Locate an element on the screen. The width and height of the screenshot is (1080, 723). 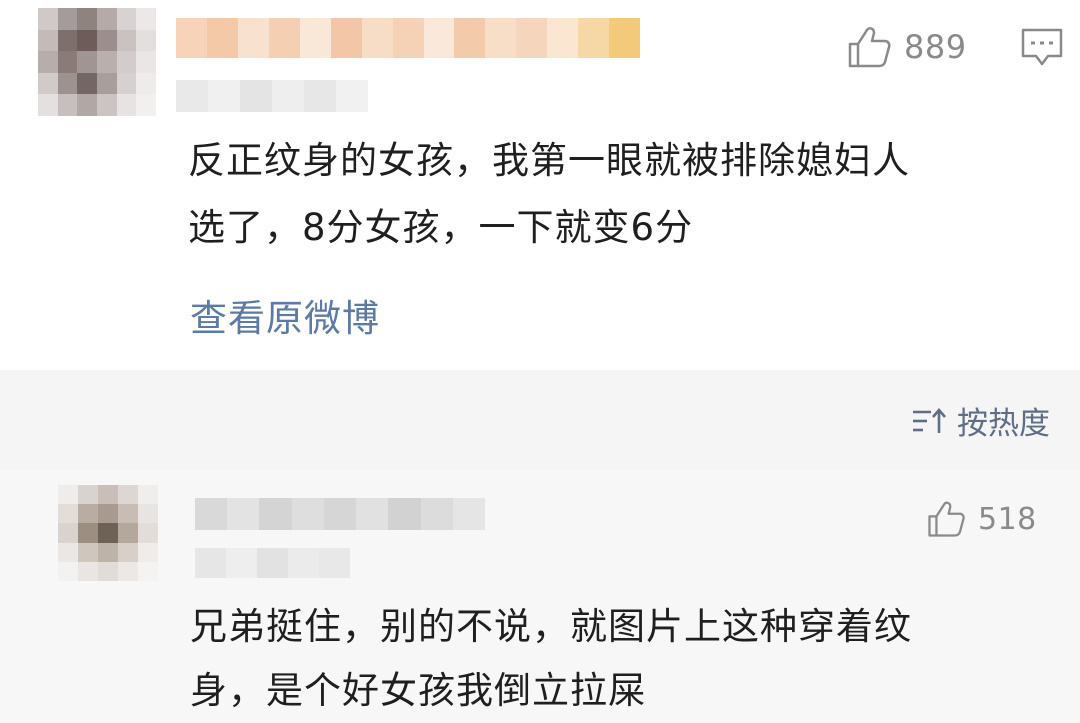
sort-by-popularity-button: 按热度 is located at coordinates (980, 420).